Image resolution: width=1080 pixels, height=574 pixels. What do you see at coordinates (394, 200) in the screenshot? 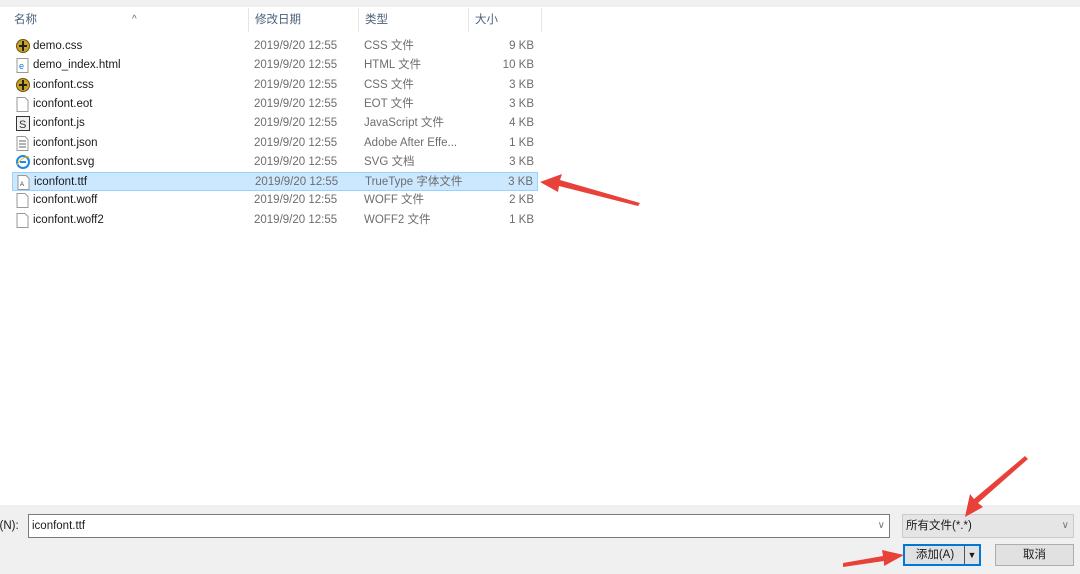
I see `file-type: WOFF 文件` at bounding box center [394, 200].